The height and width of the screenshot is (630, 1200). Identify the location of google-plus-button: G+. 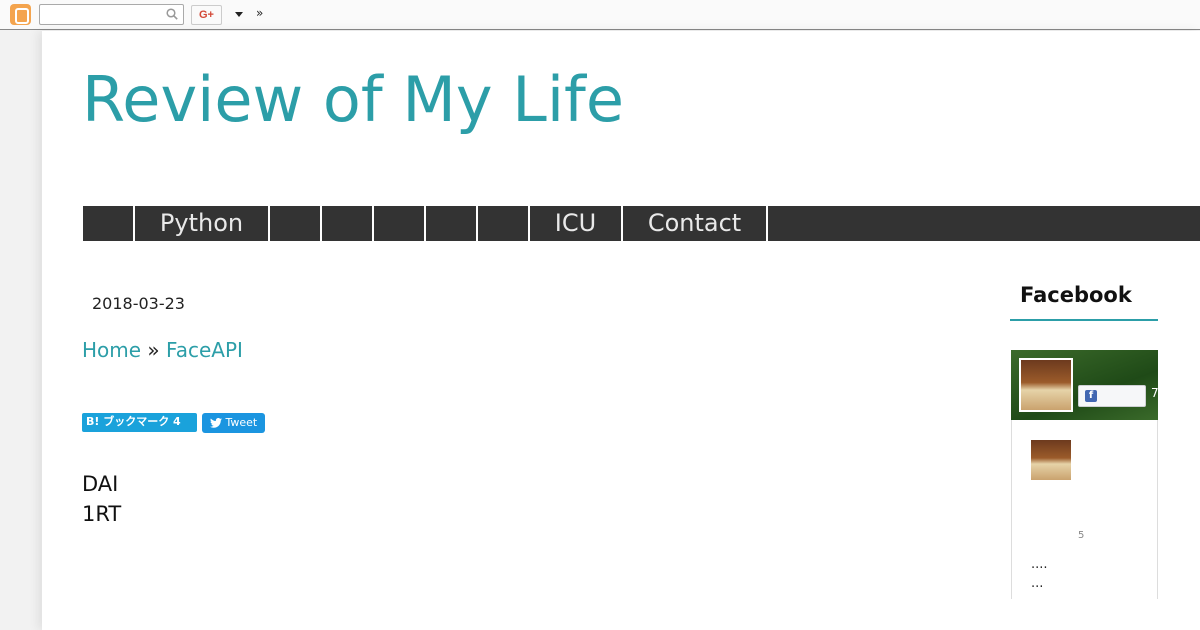
(206, 15).